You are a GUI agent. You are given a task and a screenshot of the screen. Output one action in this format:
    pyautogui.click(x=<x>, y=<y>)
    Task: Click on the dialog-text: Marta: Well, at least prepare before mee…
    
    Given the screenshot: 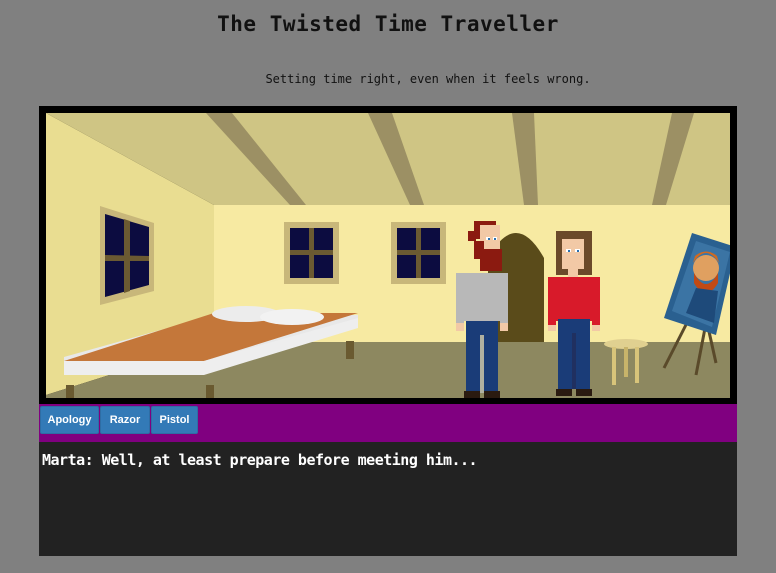 What is the action you would take?
    pyautogui.click(x=260, y=460)
    